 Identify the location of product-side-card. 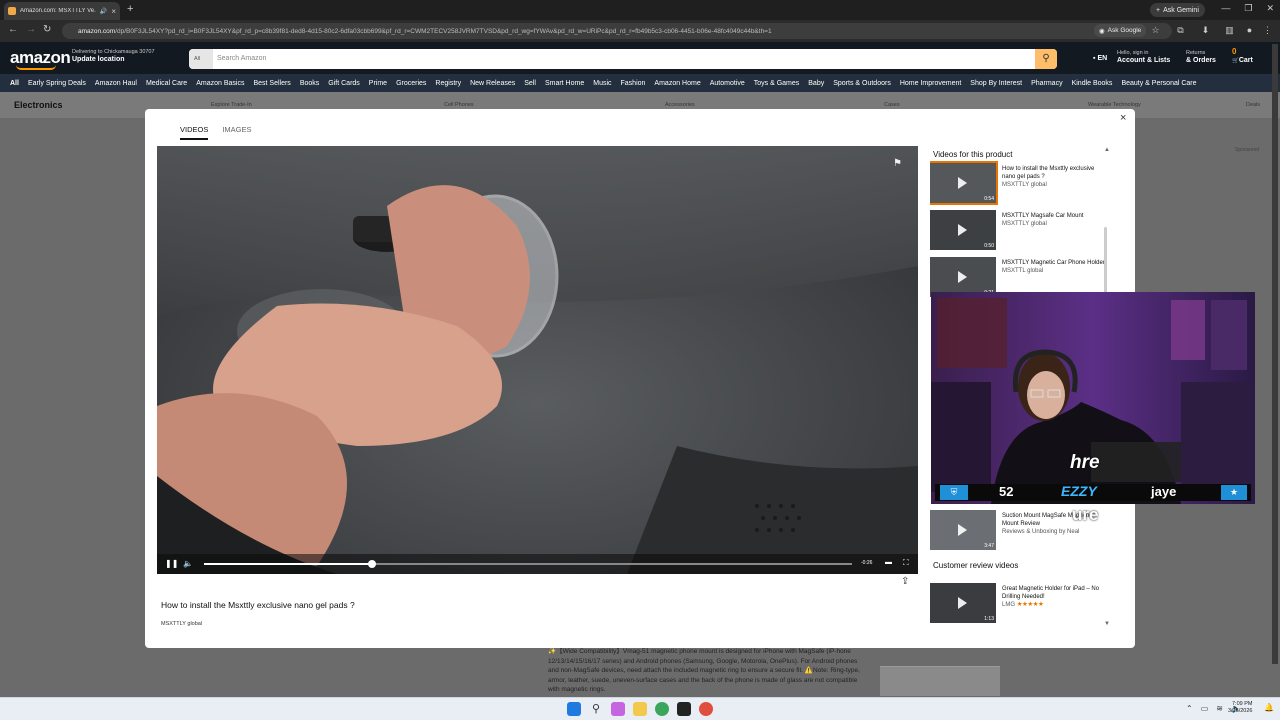
(940, 681).